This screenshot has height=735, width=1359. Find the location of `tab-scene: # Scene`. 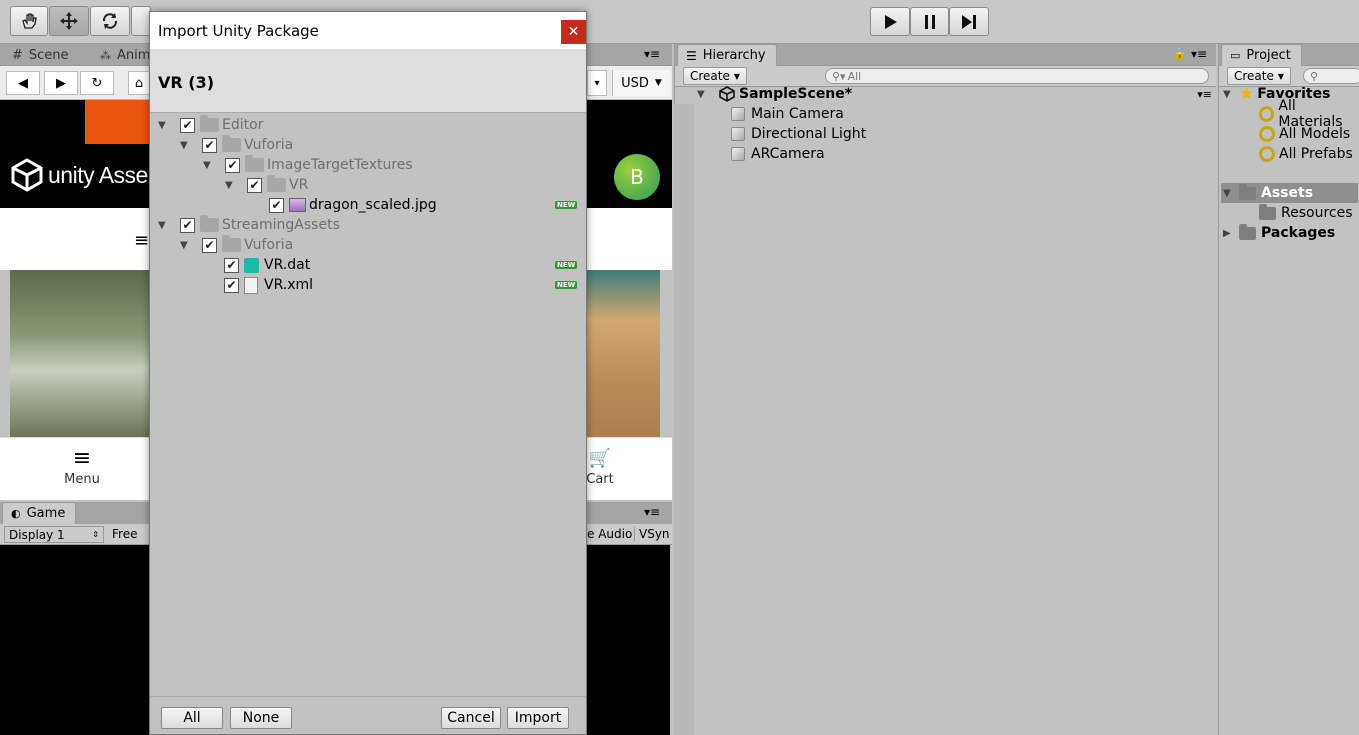

tab-scene: # Scene is located at coordinates (41, 55).